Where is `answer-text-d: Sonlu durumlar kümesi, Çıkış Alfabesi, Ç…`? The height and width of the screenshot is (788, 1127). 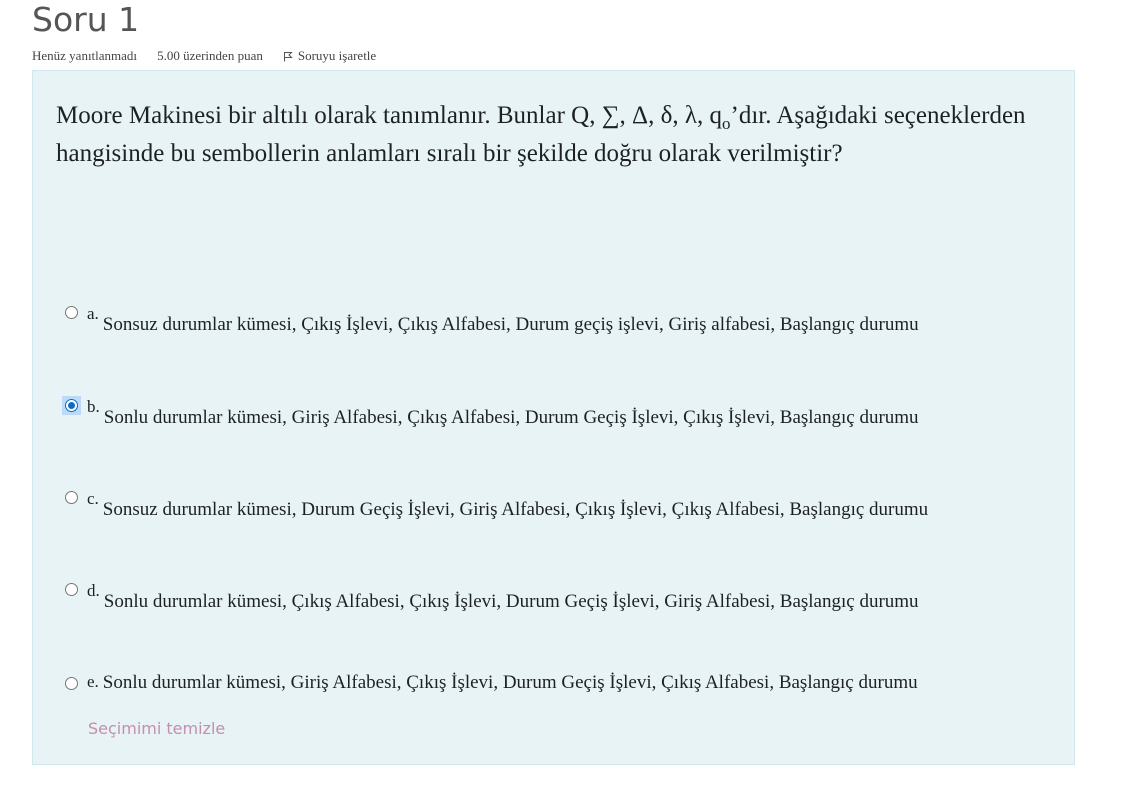 answer-text-d: Sonlu durumlar kümesi, Çıkış Alfabesi, Ç… is located at coordinates (511, 601).